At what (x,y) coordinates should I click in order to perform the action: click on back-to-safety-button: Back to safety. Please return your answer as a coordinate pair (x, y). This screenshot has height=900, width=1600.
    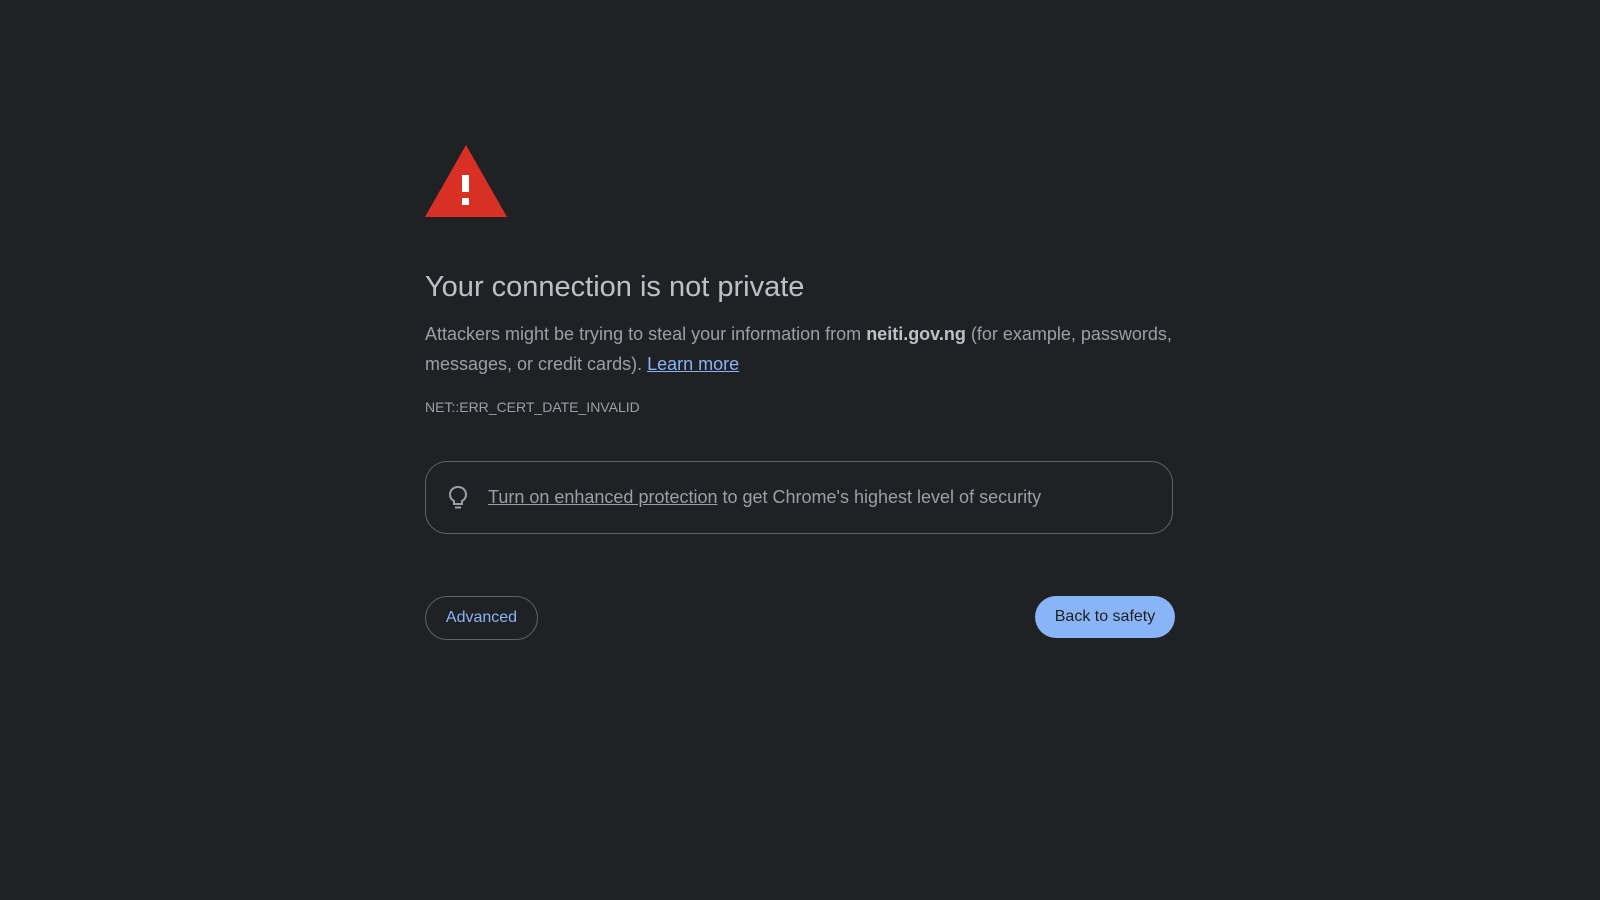
    Looking at the image, I should click on (1105, 617).